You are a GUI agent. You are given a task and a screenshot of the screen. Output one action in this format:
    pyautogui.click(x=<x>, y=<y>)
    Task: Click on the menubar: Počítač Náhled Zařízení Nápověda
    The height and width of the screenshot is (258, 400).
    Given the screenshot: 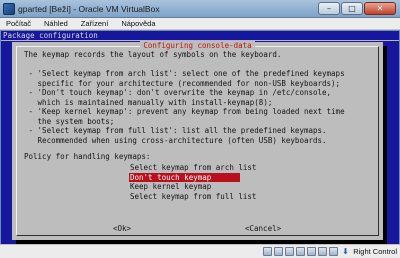 What is the action you would take?
    pyautogui.click(x=200, y=24)
    